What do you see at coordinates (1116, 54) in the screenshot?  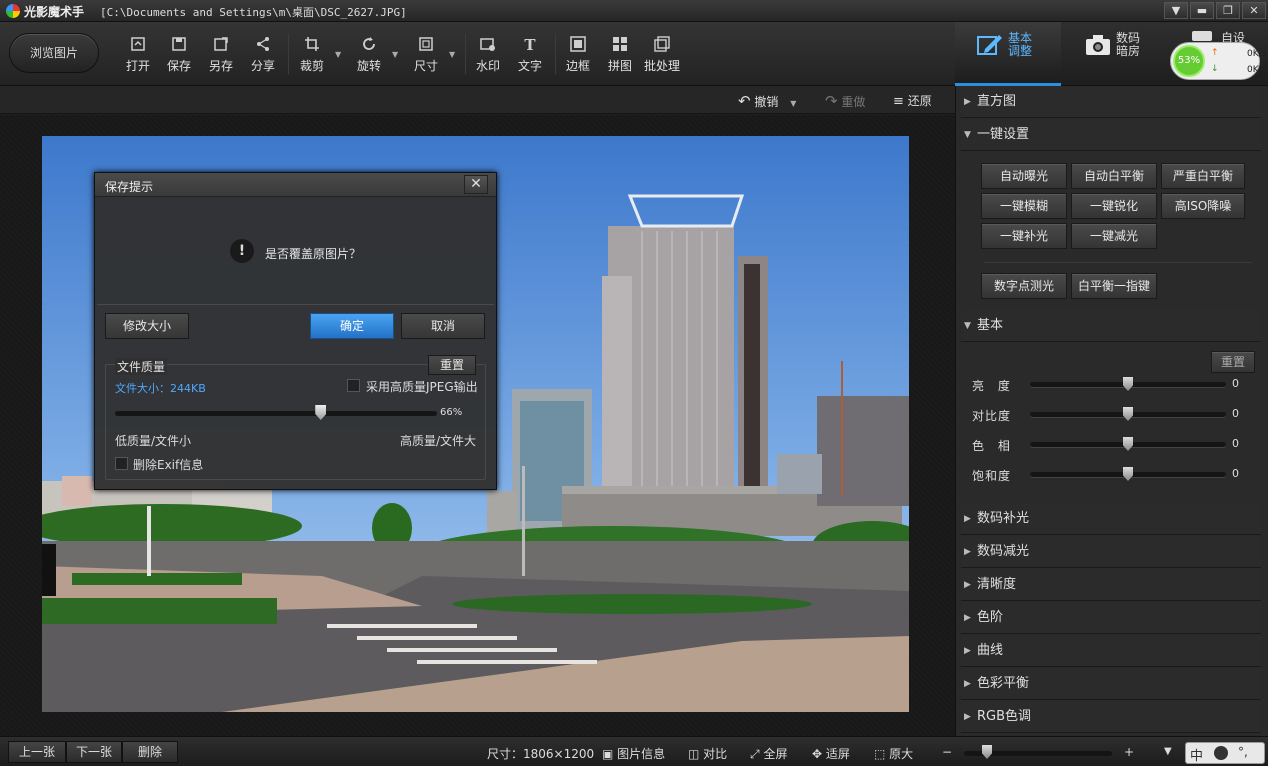 I see `tab-digital-darkroom: 数码 暗房` at bounding box center [1116, 54].